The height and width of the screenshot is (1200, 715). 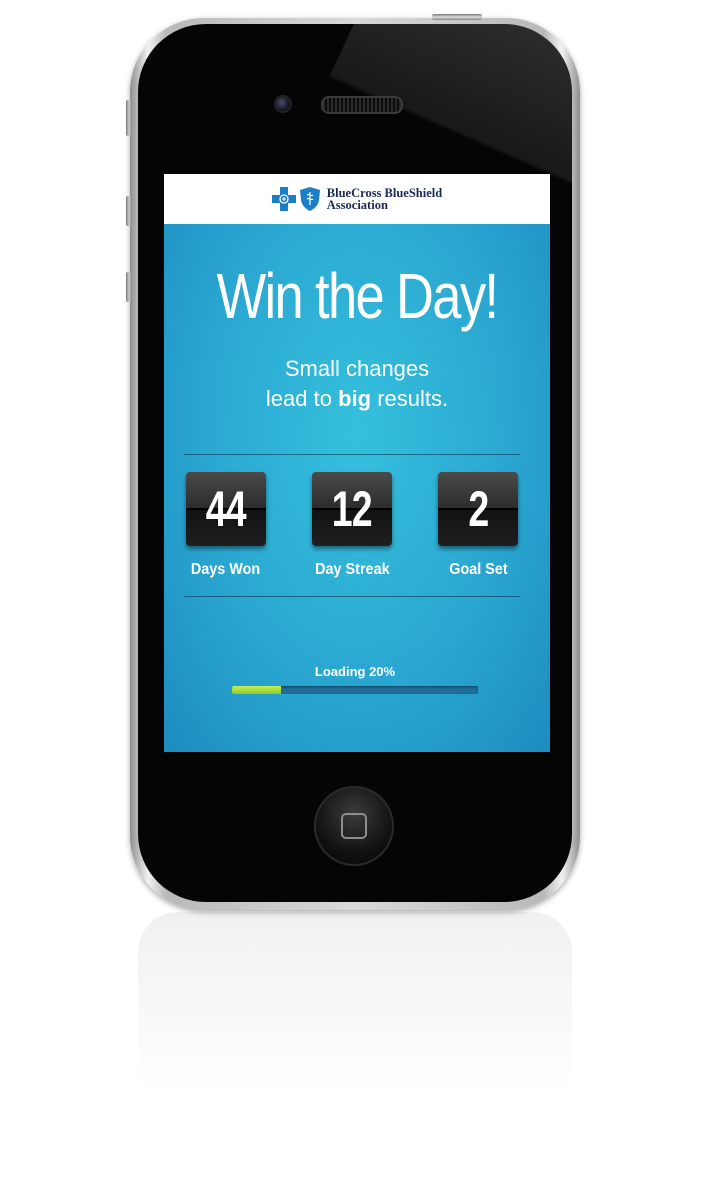 I want to click on subtitle: Small changes lead to big results., so click(x=357, y=384).